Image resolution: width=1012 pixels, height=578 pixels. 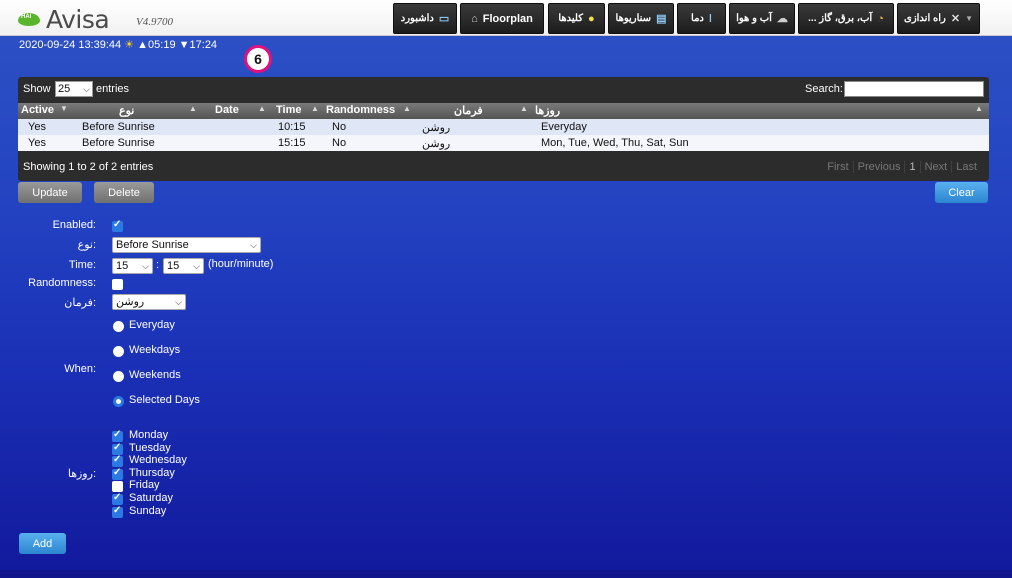 I want to click on column-randomness: Randomness, so click(x=360, y=111).